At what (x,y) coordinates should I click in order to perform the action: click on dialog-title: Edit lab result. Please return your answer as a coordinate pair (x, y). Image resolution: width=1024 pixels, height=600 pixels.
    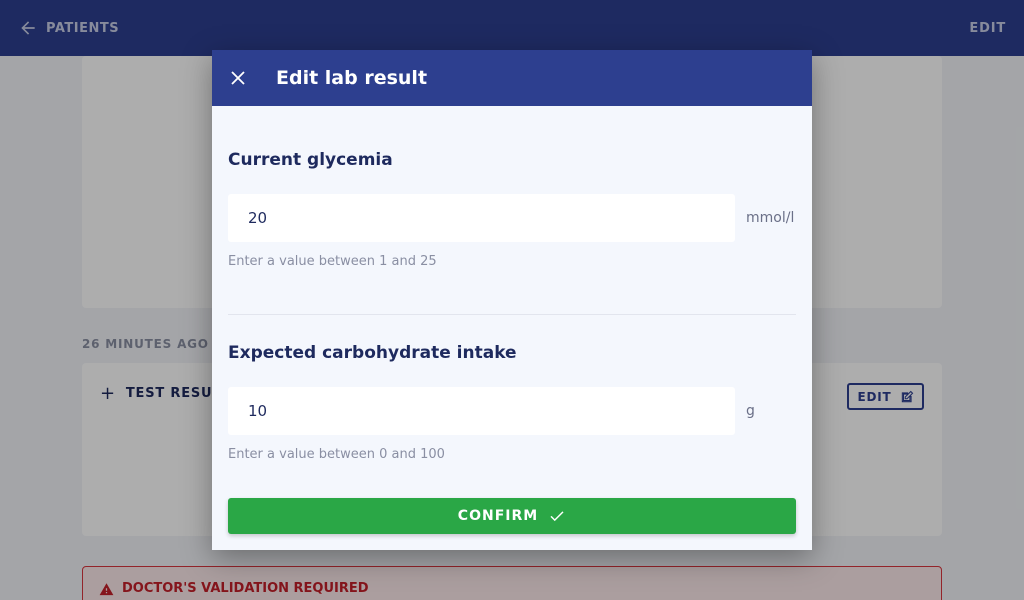
    Looking at the image, I should click on (352, 78).